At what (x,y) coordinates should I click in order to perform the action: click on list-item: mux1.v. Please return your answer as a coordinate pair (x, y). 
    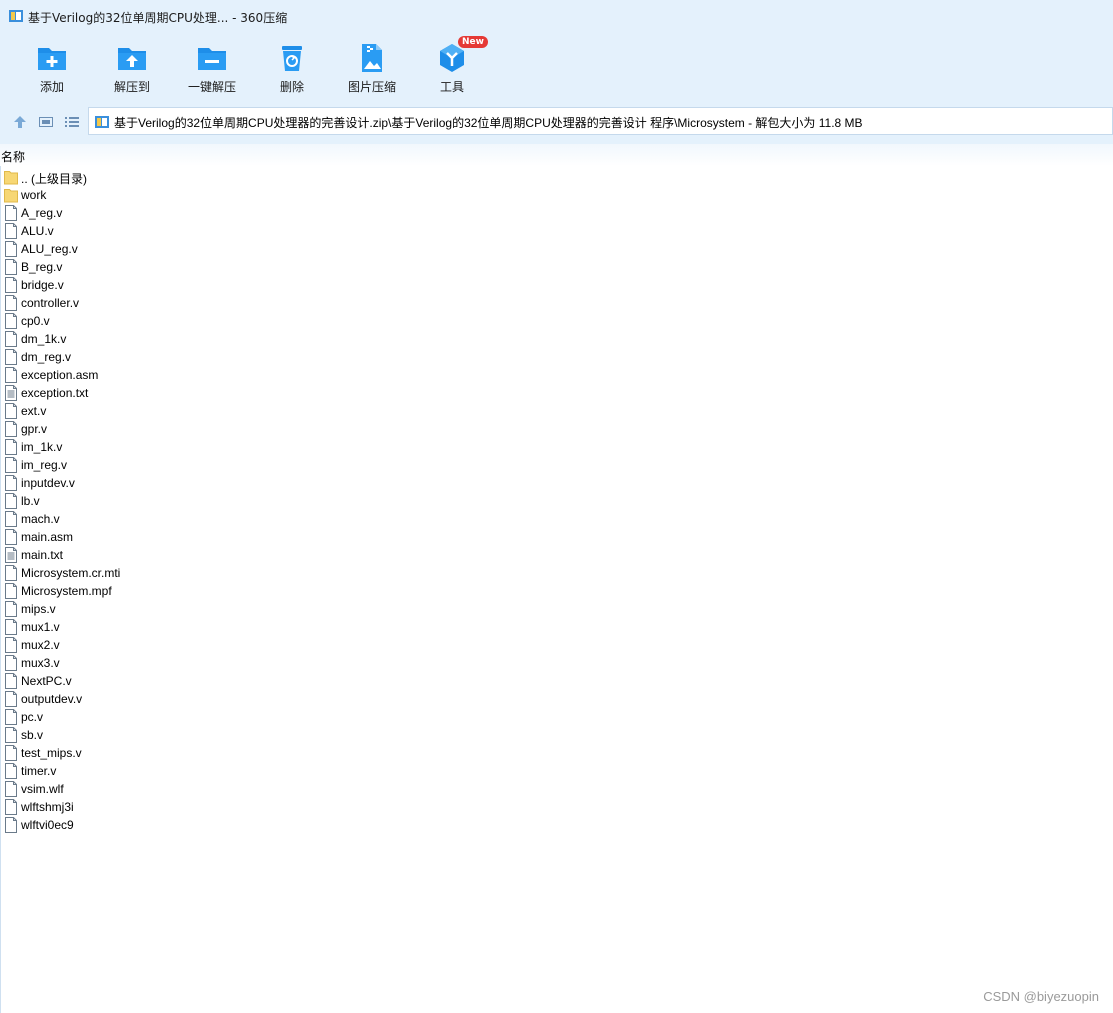
    Looking at the image, I should click on (100, 627).